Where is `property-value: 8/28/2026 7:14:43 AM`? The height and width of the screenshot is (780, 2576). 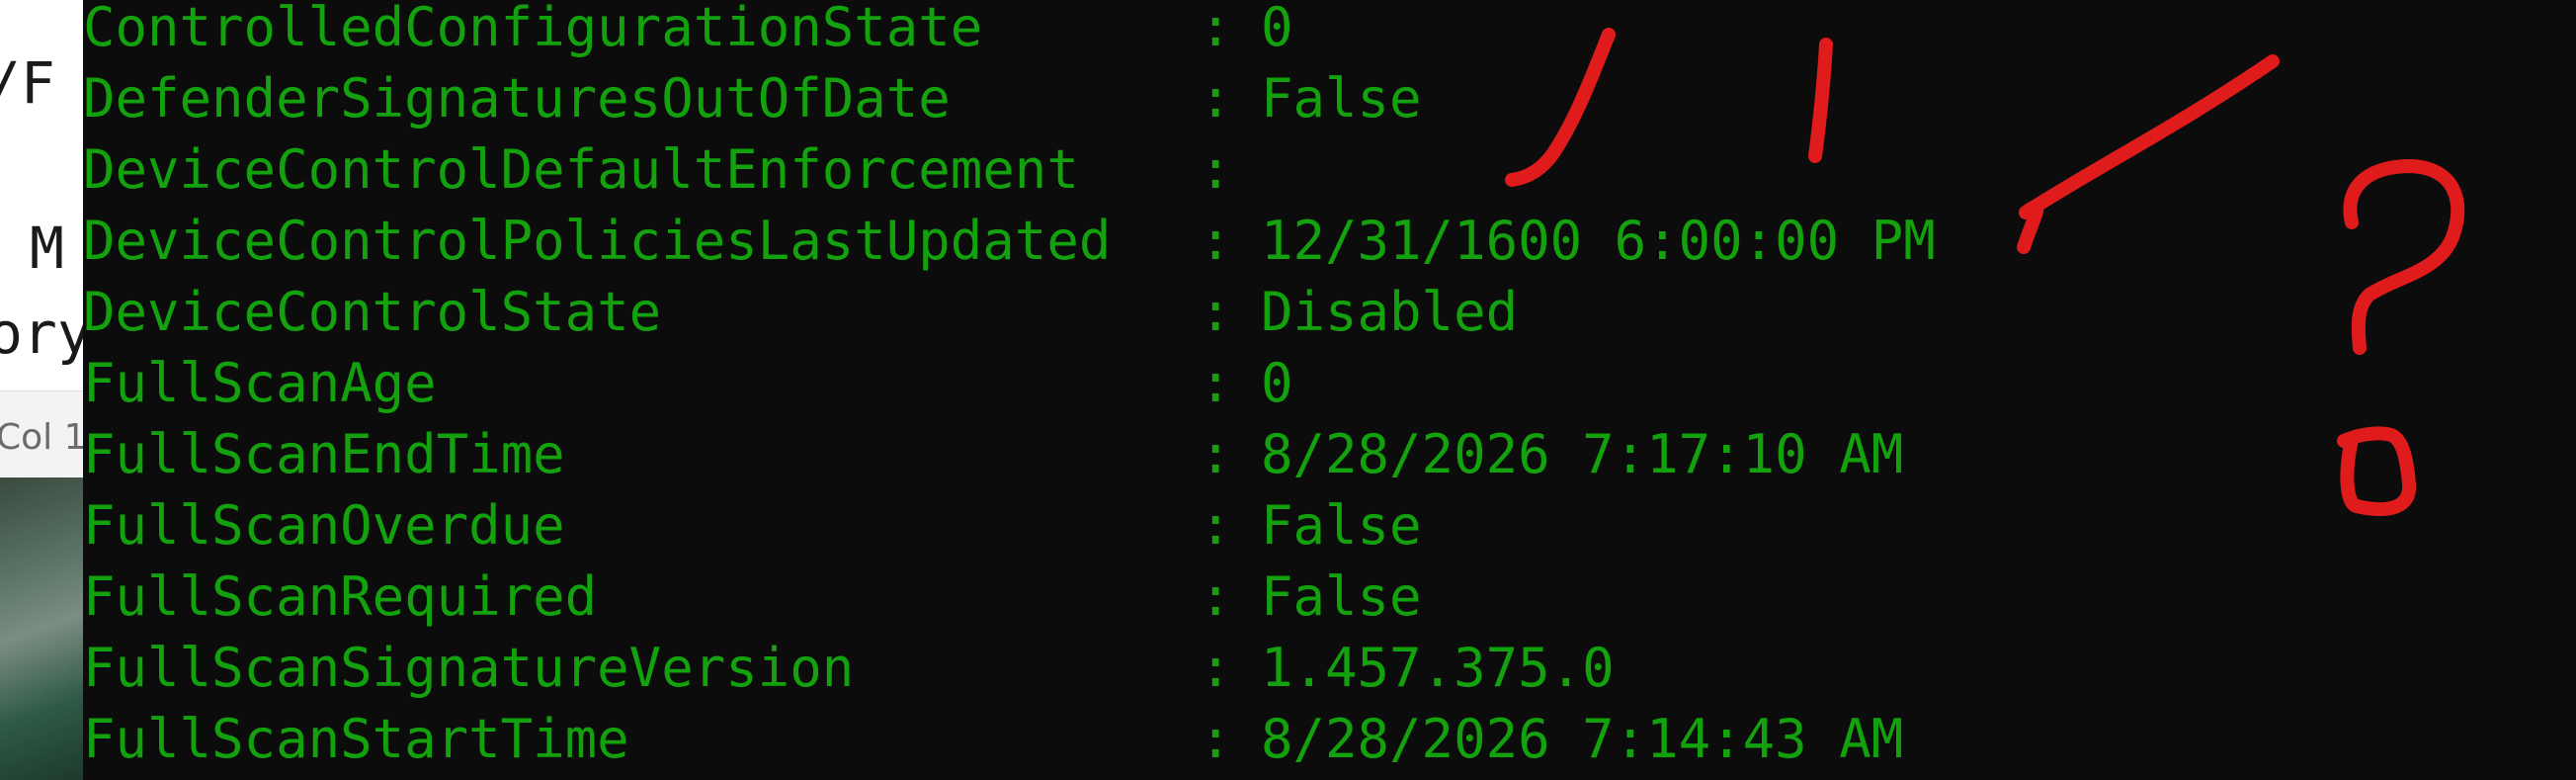 property-value: 8/28/2026 7:14:43 AM is located at coordinates (1582, 739).